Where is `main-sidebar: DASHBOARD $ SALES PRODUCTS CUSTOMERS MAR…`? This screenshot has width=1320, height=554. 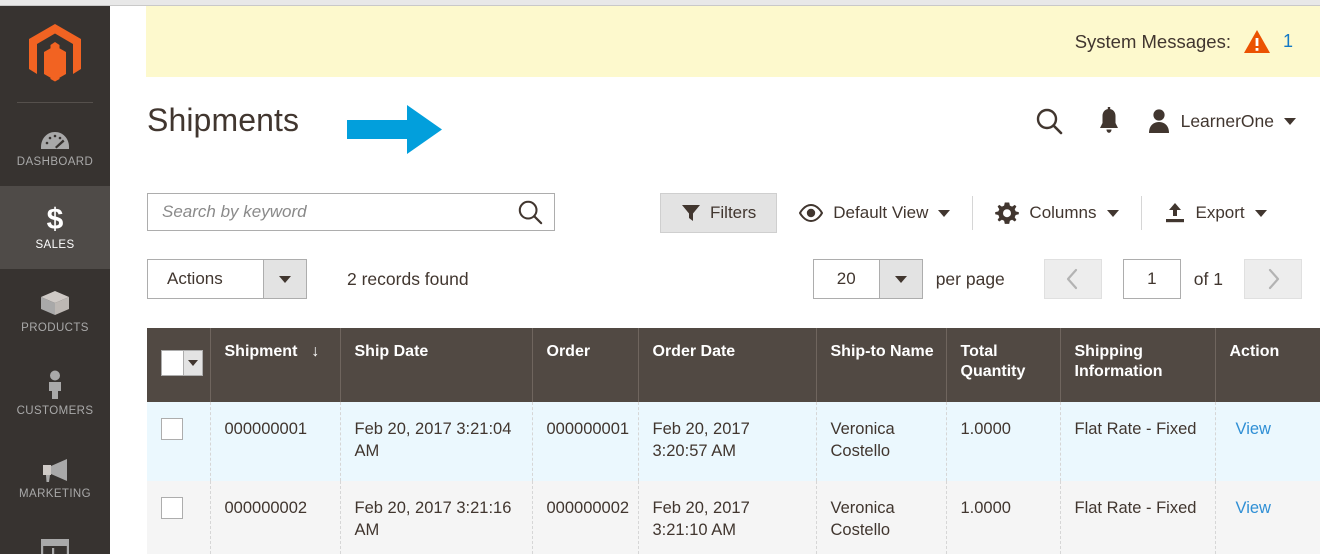
main-sidebar: DASHBOARD $ SALES PRODUCTS CUSTOMERS MAR… is located at coordinates (55, 280).